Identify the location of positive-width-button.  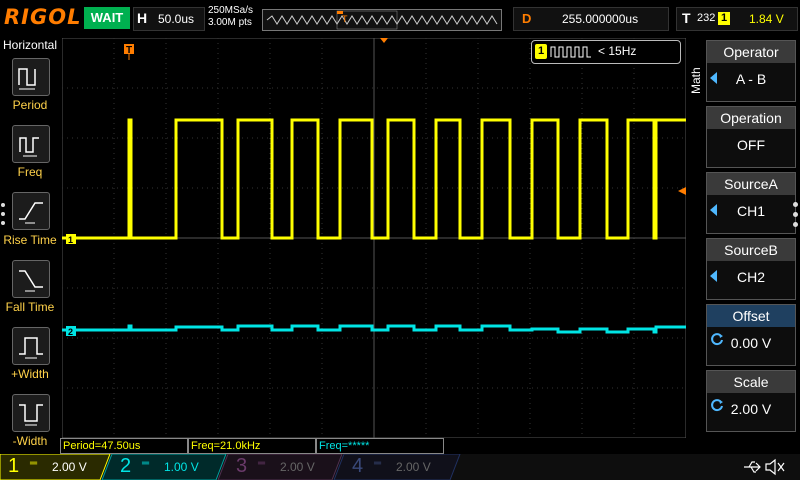
(31, 346).